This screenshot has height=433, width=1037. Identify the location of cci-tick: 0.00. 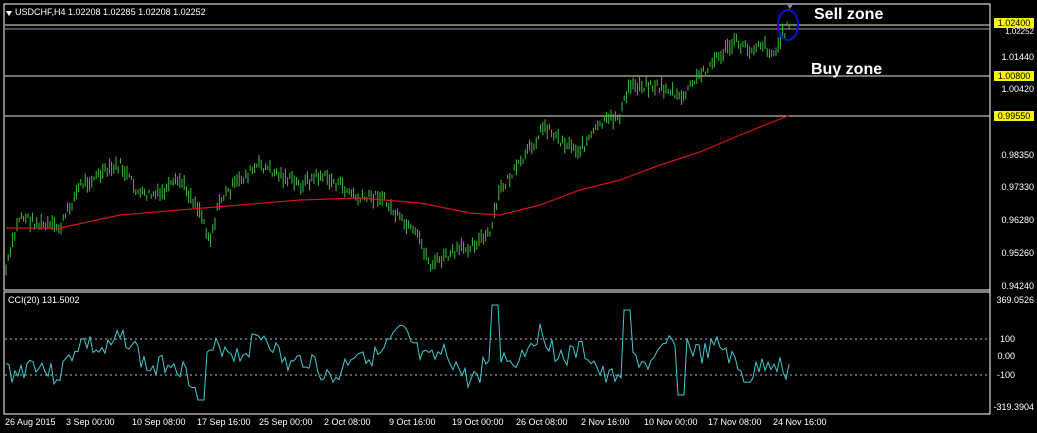
(1006, 356).